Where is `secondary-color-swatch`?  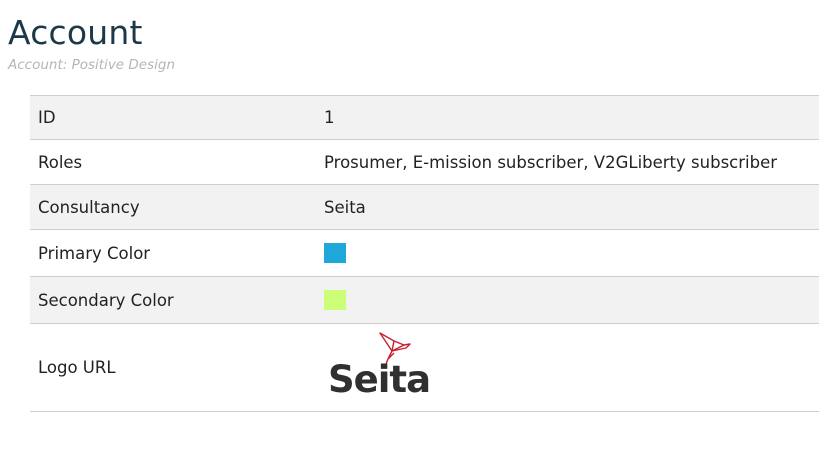 secondary-color-swatch is located at coordinates (335, 299).